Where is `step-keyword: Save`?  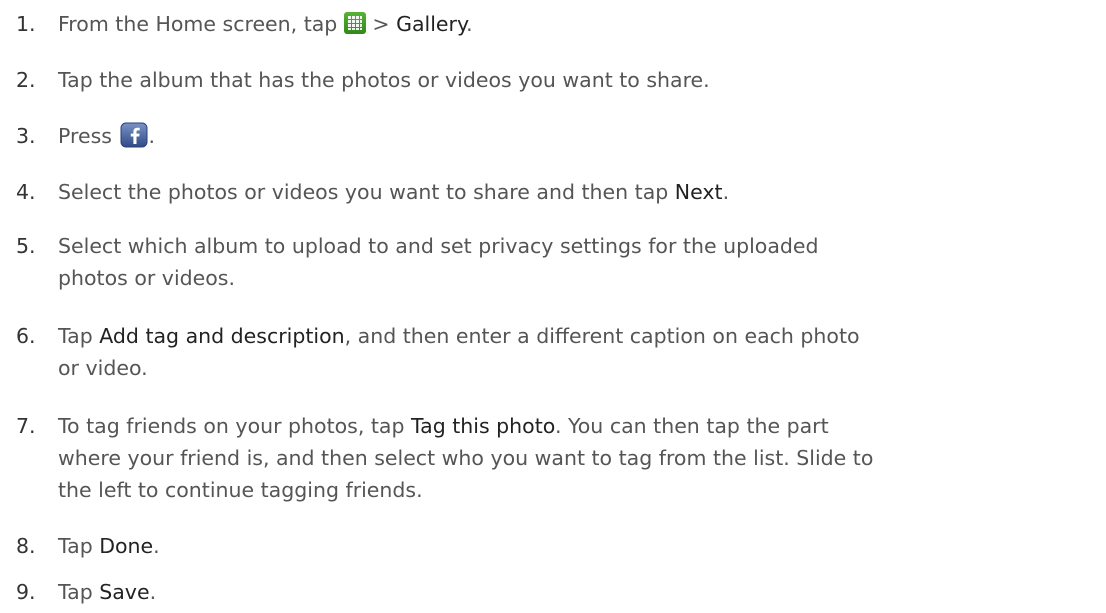 step-keyword: Save is located at coordinates (124, 592).